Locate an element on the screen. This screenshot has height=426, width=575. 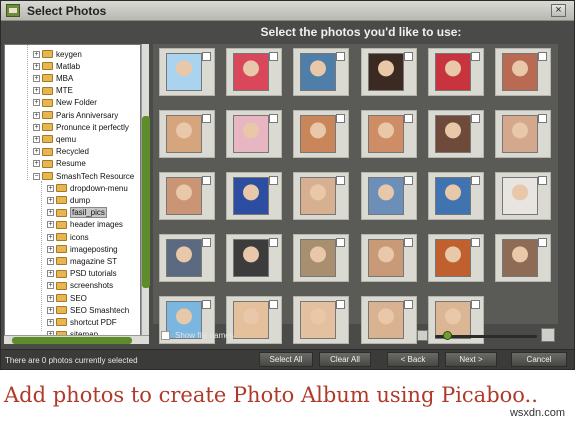
tree-item: + MTE is located at coordinates (53, 91).